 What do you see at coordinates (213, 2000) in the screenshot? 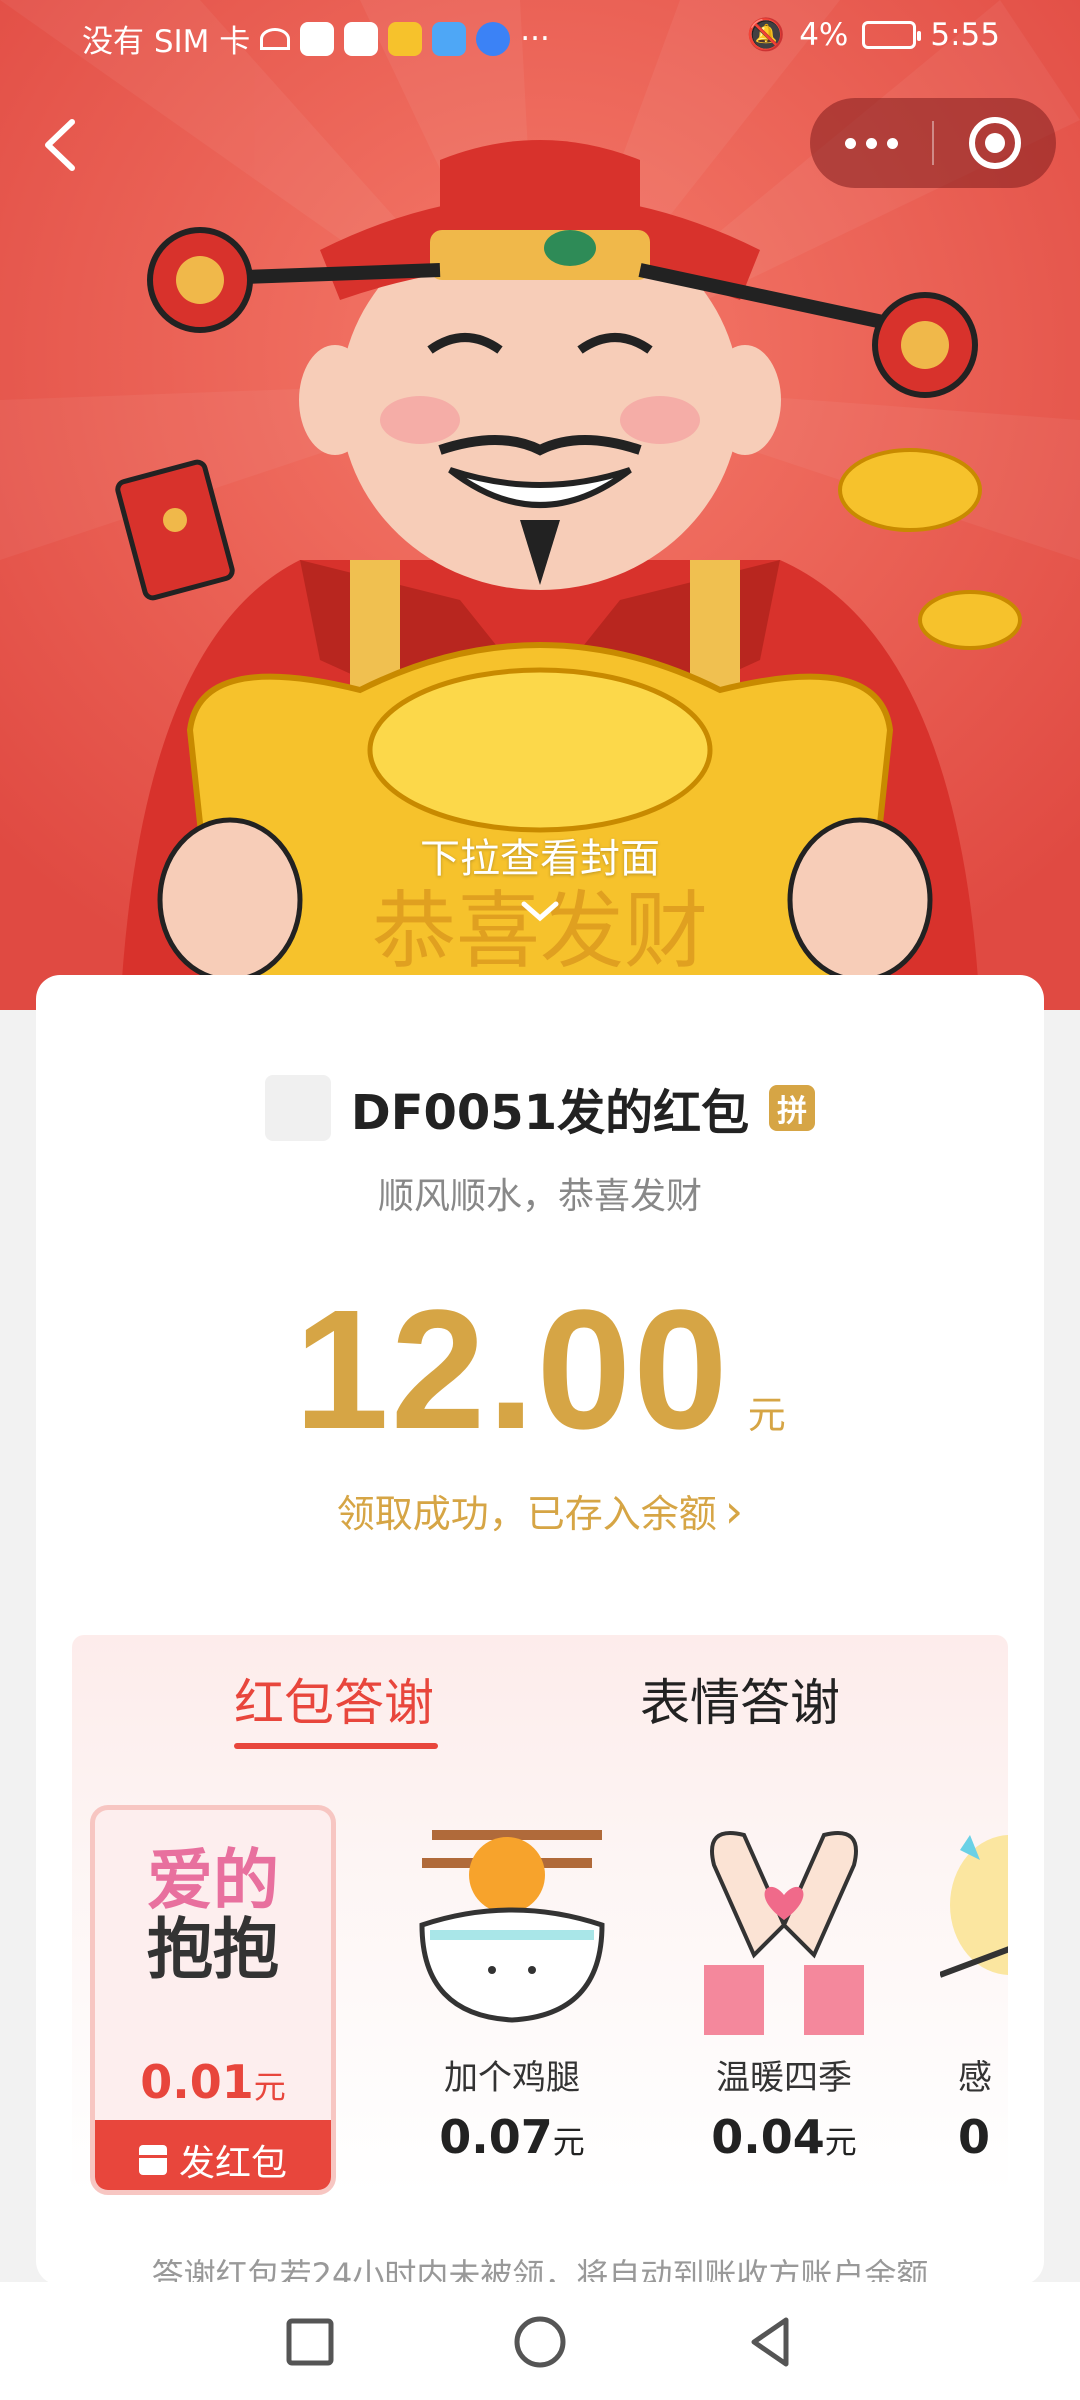
I see `gift-item-hug: 爱的 抱抱 0.01元 发红包` at bounding box center [213, 2000].